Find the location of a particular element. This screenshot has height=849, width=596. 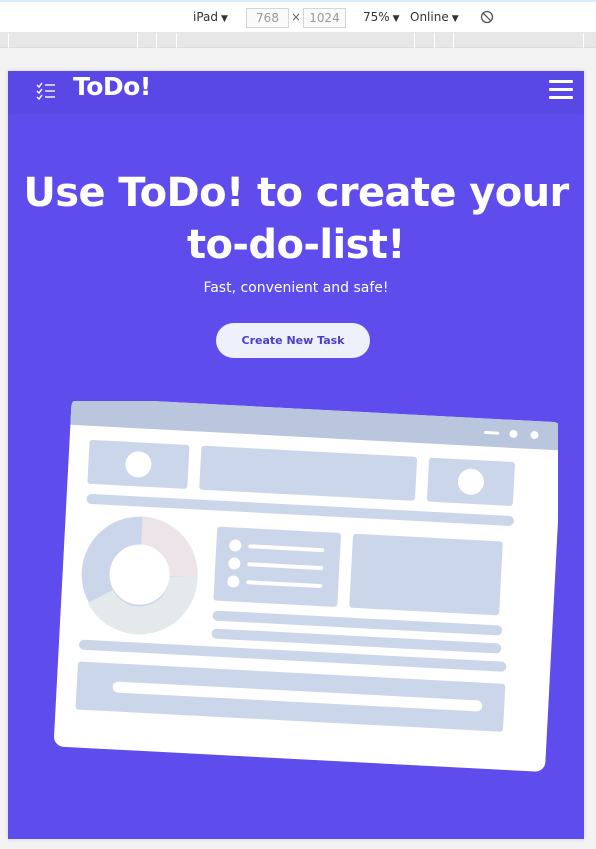

brand-logo-text: ToDo! is located at coordinates (112, 86).